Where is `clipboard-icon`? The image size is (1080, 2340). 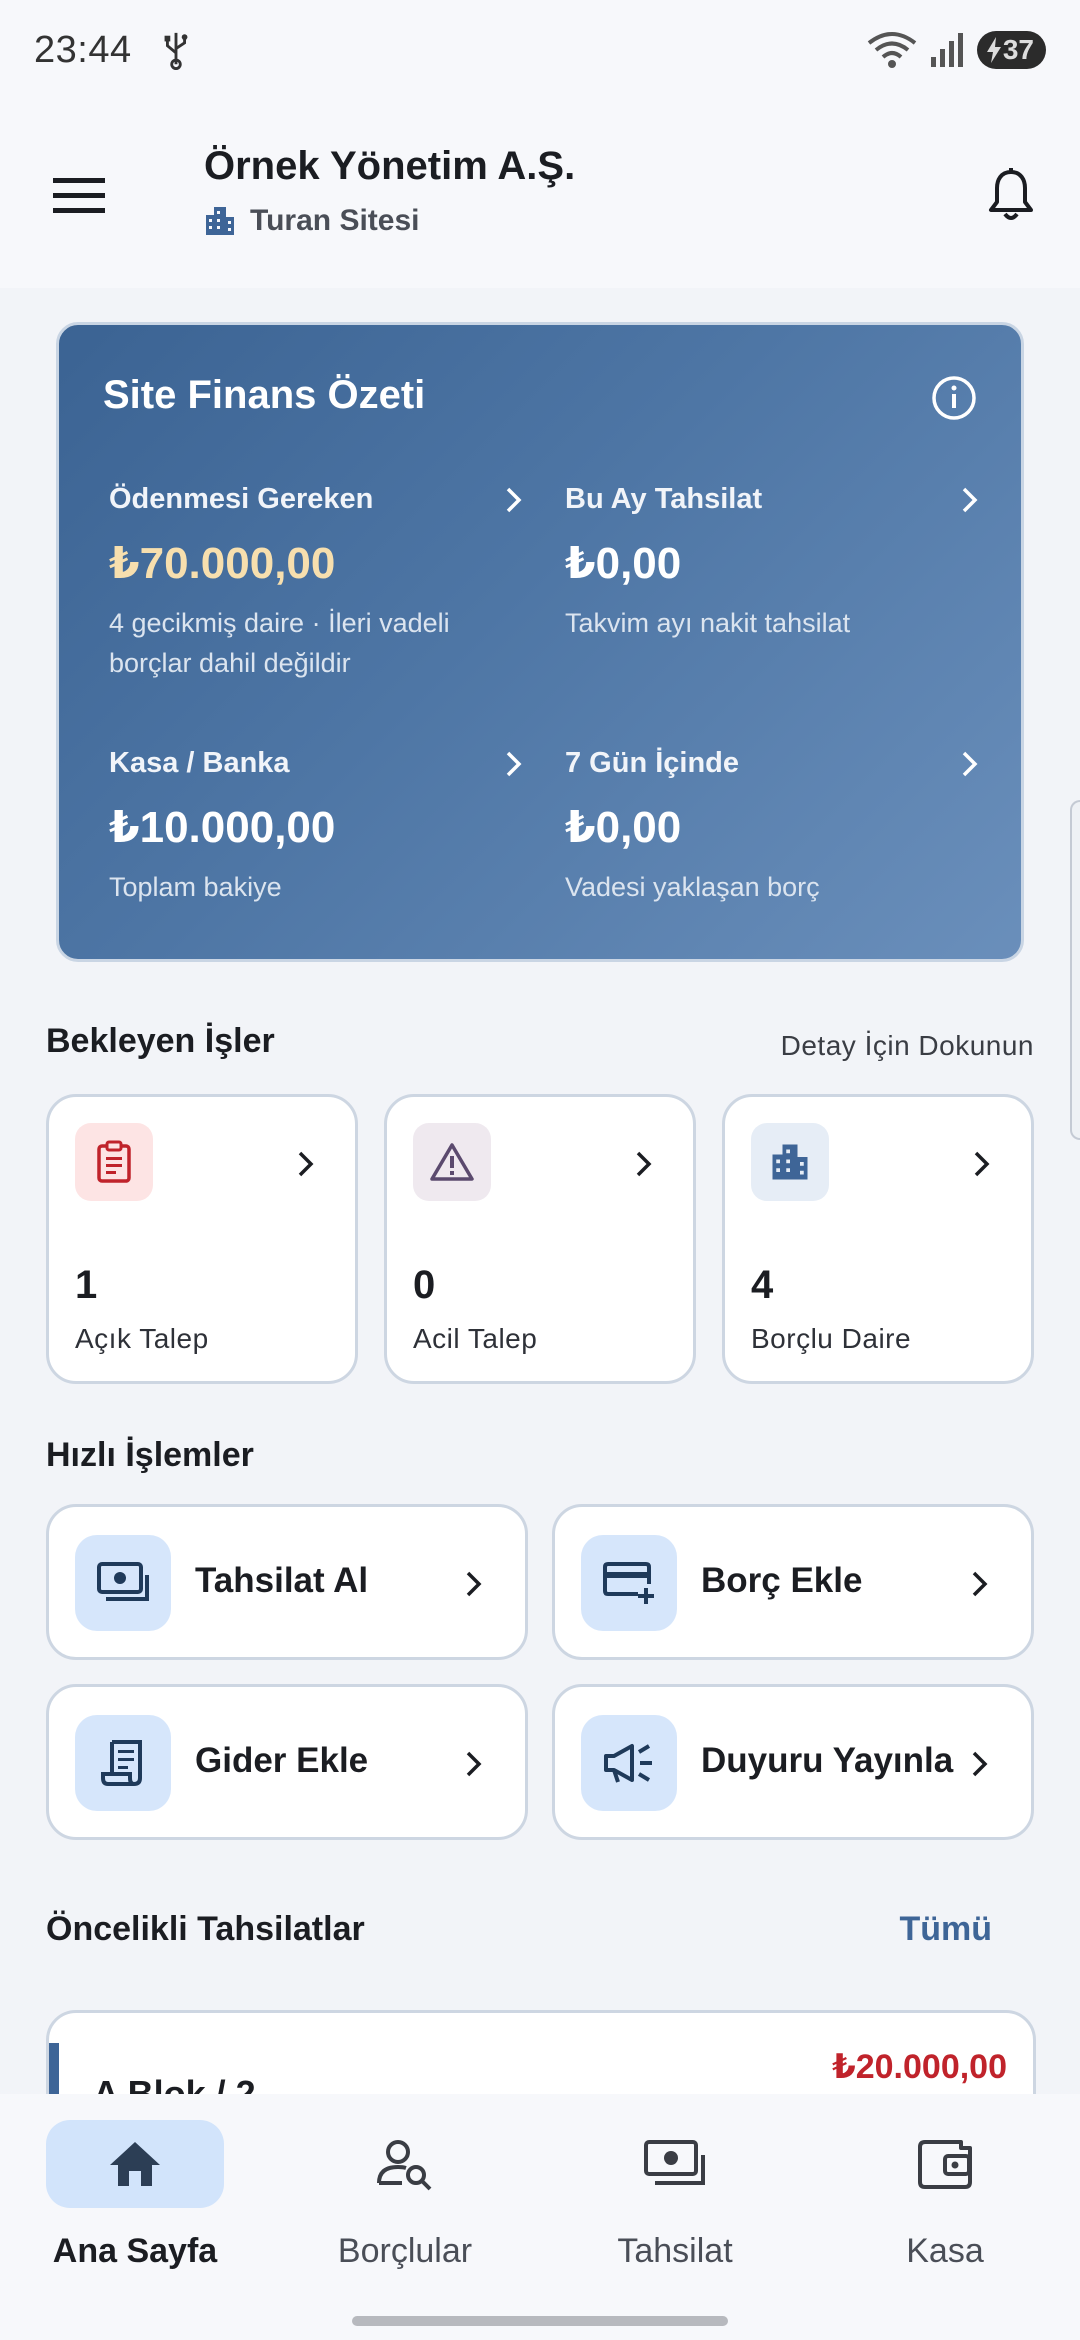
clipboard-icon is located at coordinates (114, 1161).